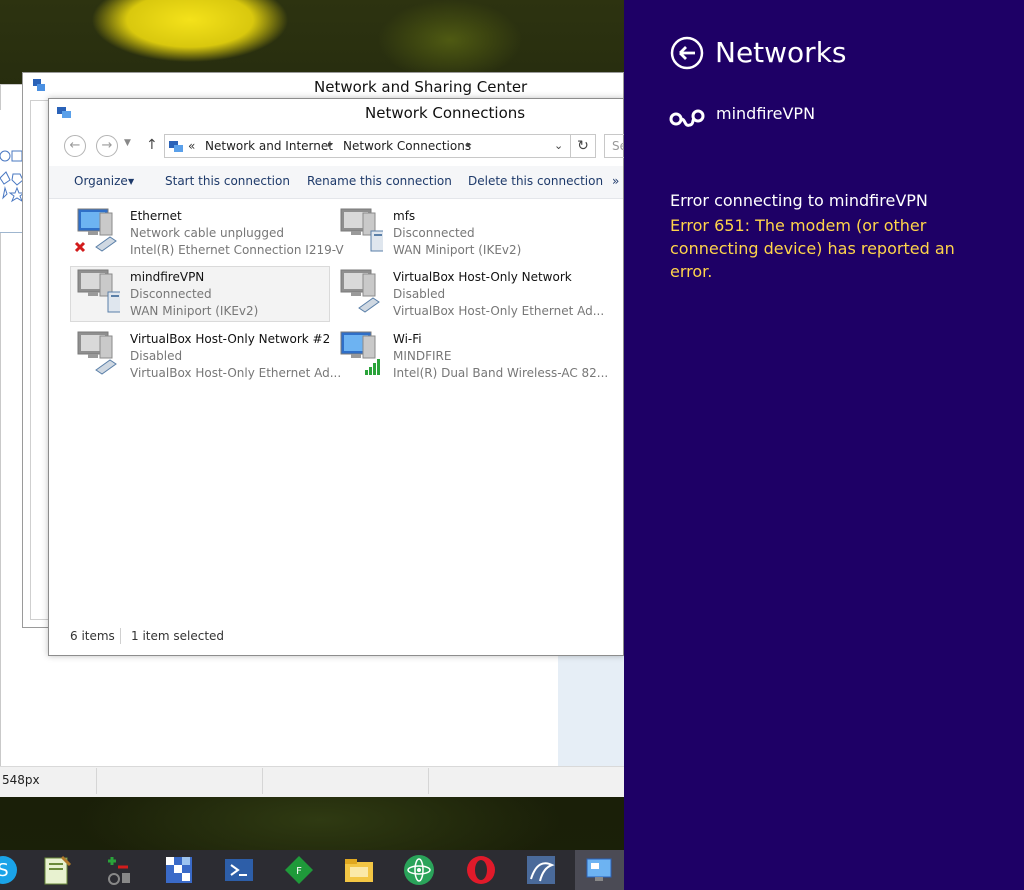 This screenshot has height=890, width=1024. Describe the element at coordinates (360, 353) in the screenshot. I see `wifi-signal-icon` at that location.